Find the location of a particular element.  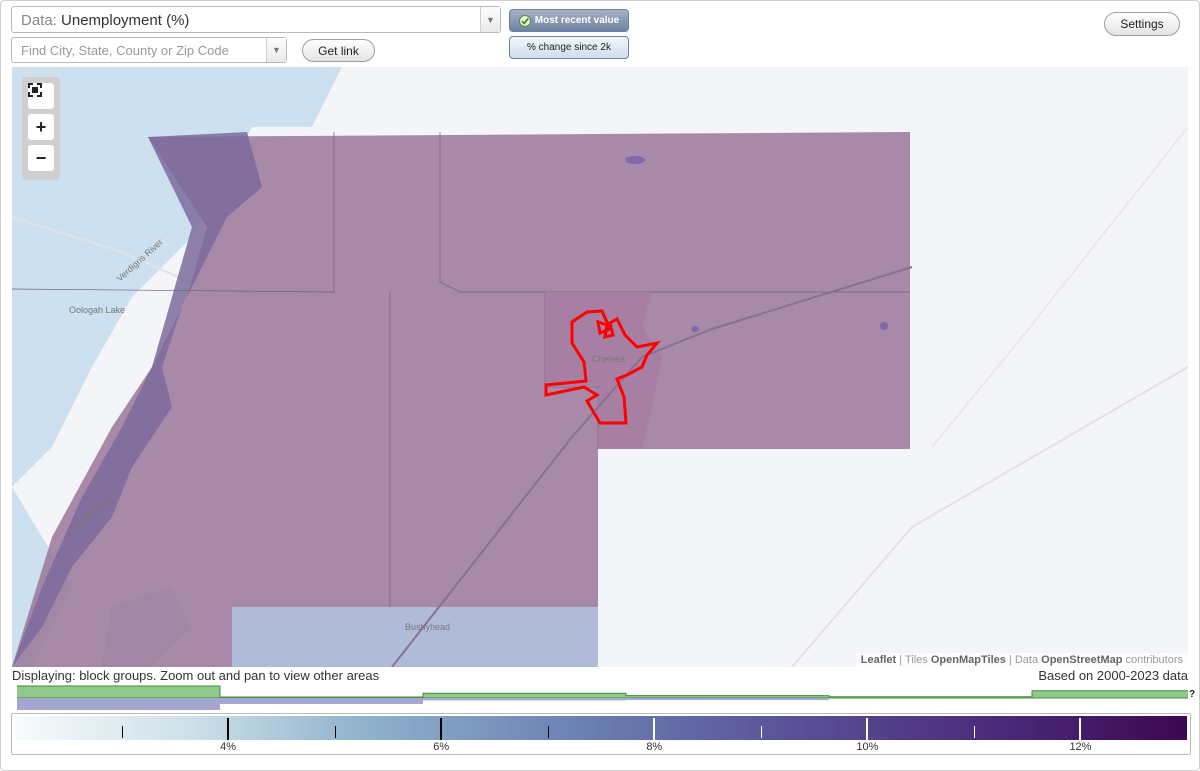

map-label-chelsea: Chelsea is located at coordinates (608, 359).